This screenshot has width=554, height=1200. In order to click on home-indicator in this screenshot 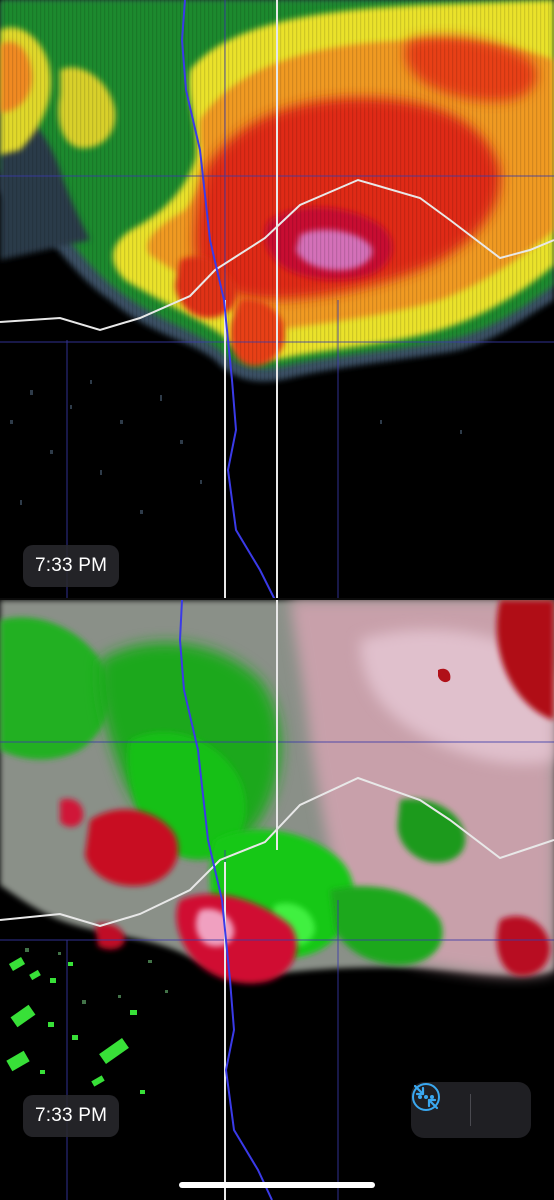, I will do `click(277, 1185)`.